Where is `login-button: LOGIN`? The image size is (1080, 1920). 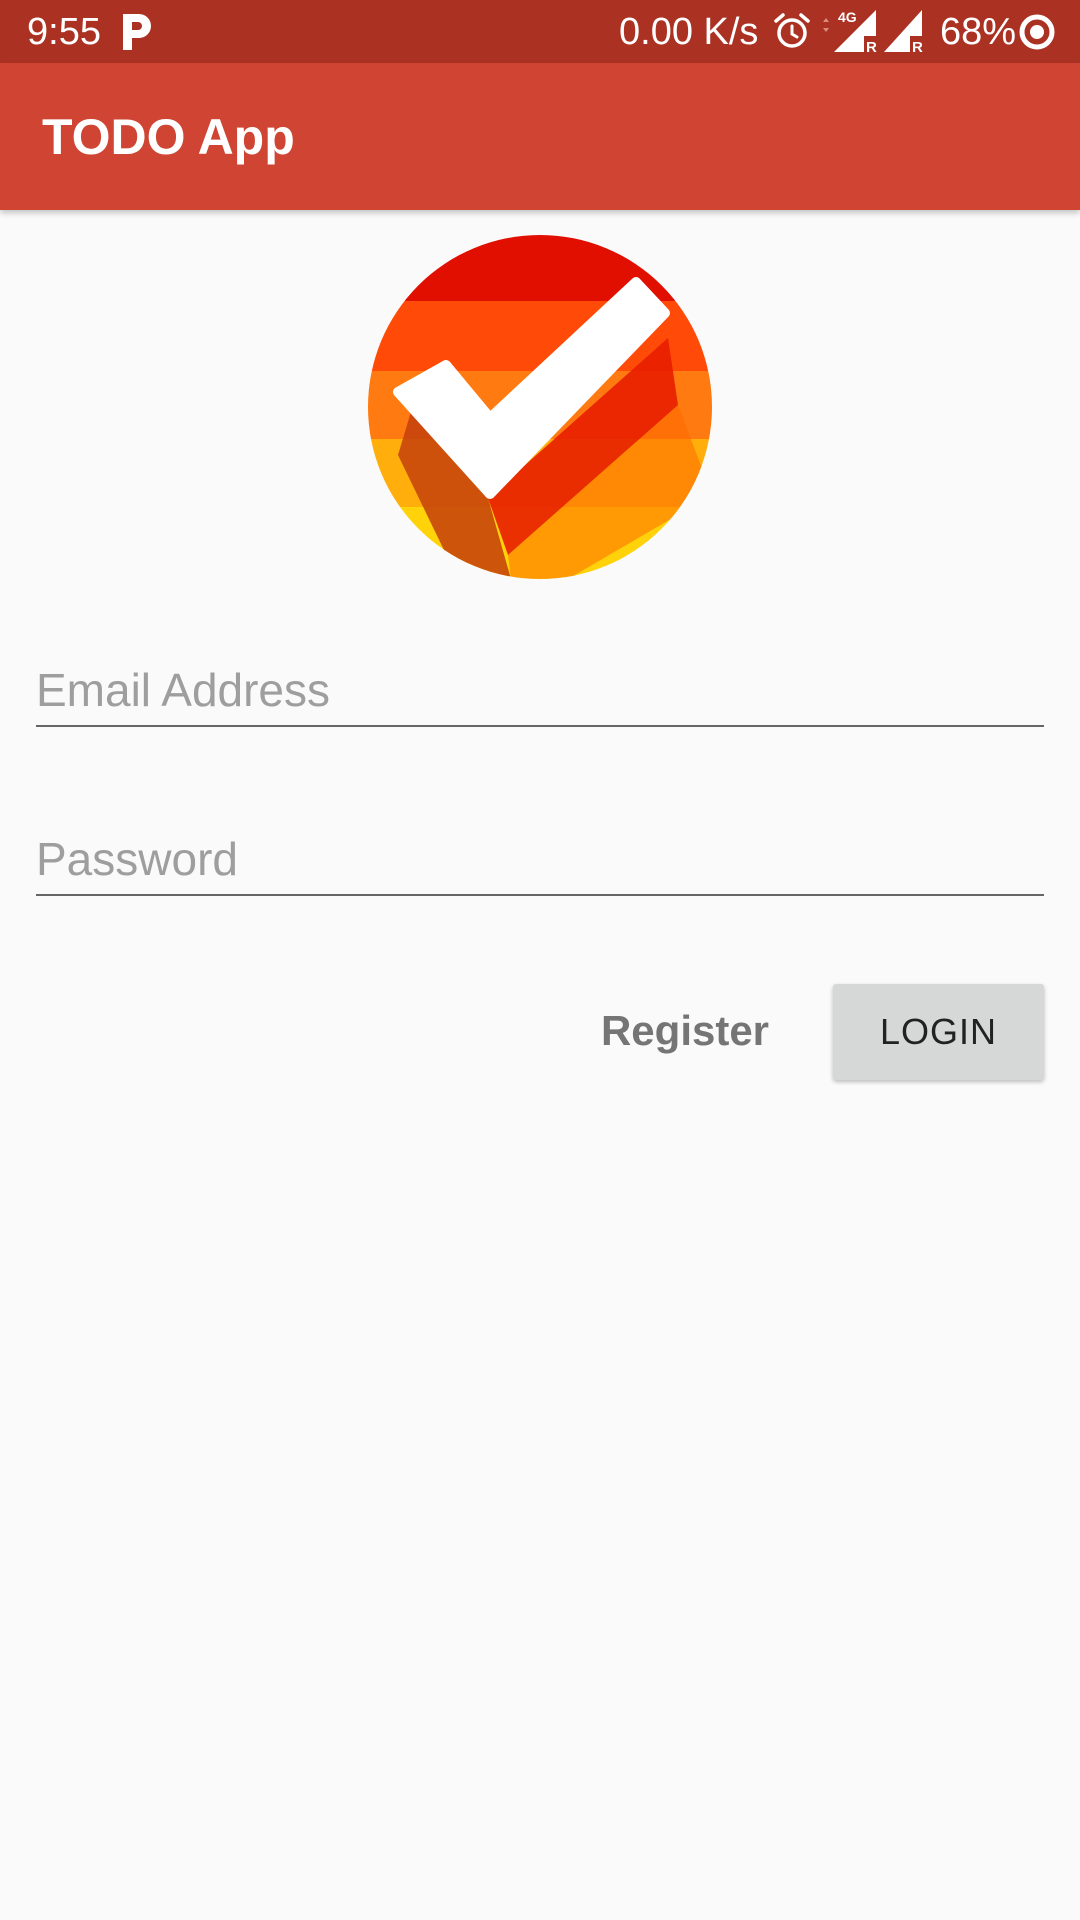 login-button: LOGIN is located at coordinates (938, 1032).